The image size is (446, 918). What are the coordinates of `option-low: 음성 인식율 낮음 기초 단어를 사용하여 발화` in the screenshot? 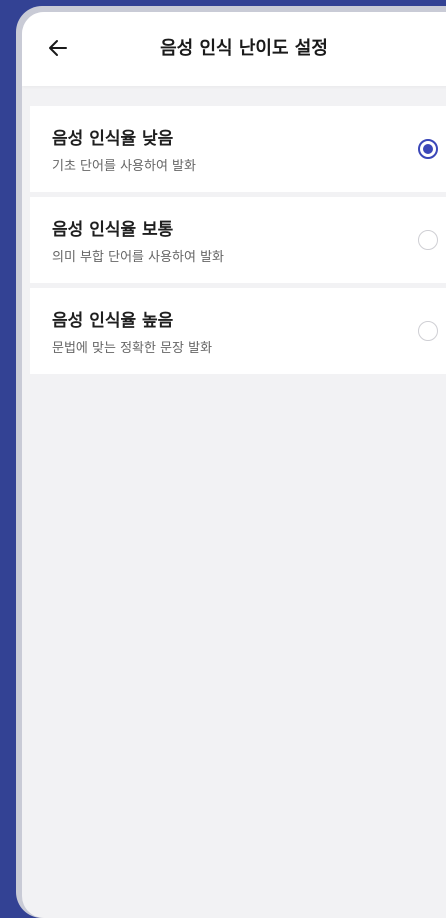 It's located at (238, 149).